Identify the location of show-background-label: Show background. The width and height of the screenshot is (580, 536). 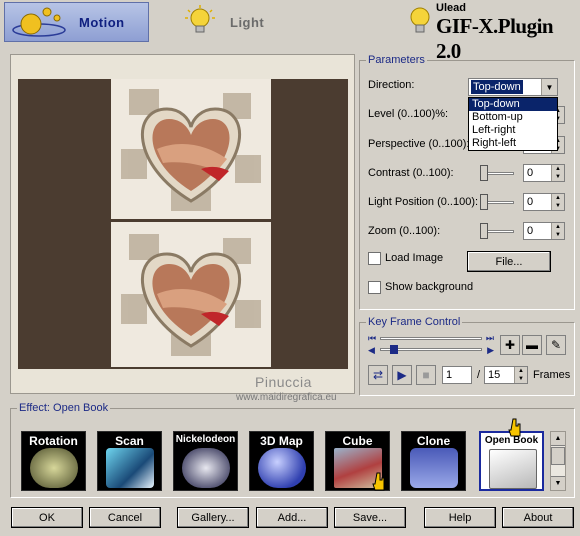
(429, 287).